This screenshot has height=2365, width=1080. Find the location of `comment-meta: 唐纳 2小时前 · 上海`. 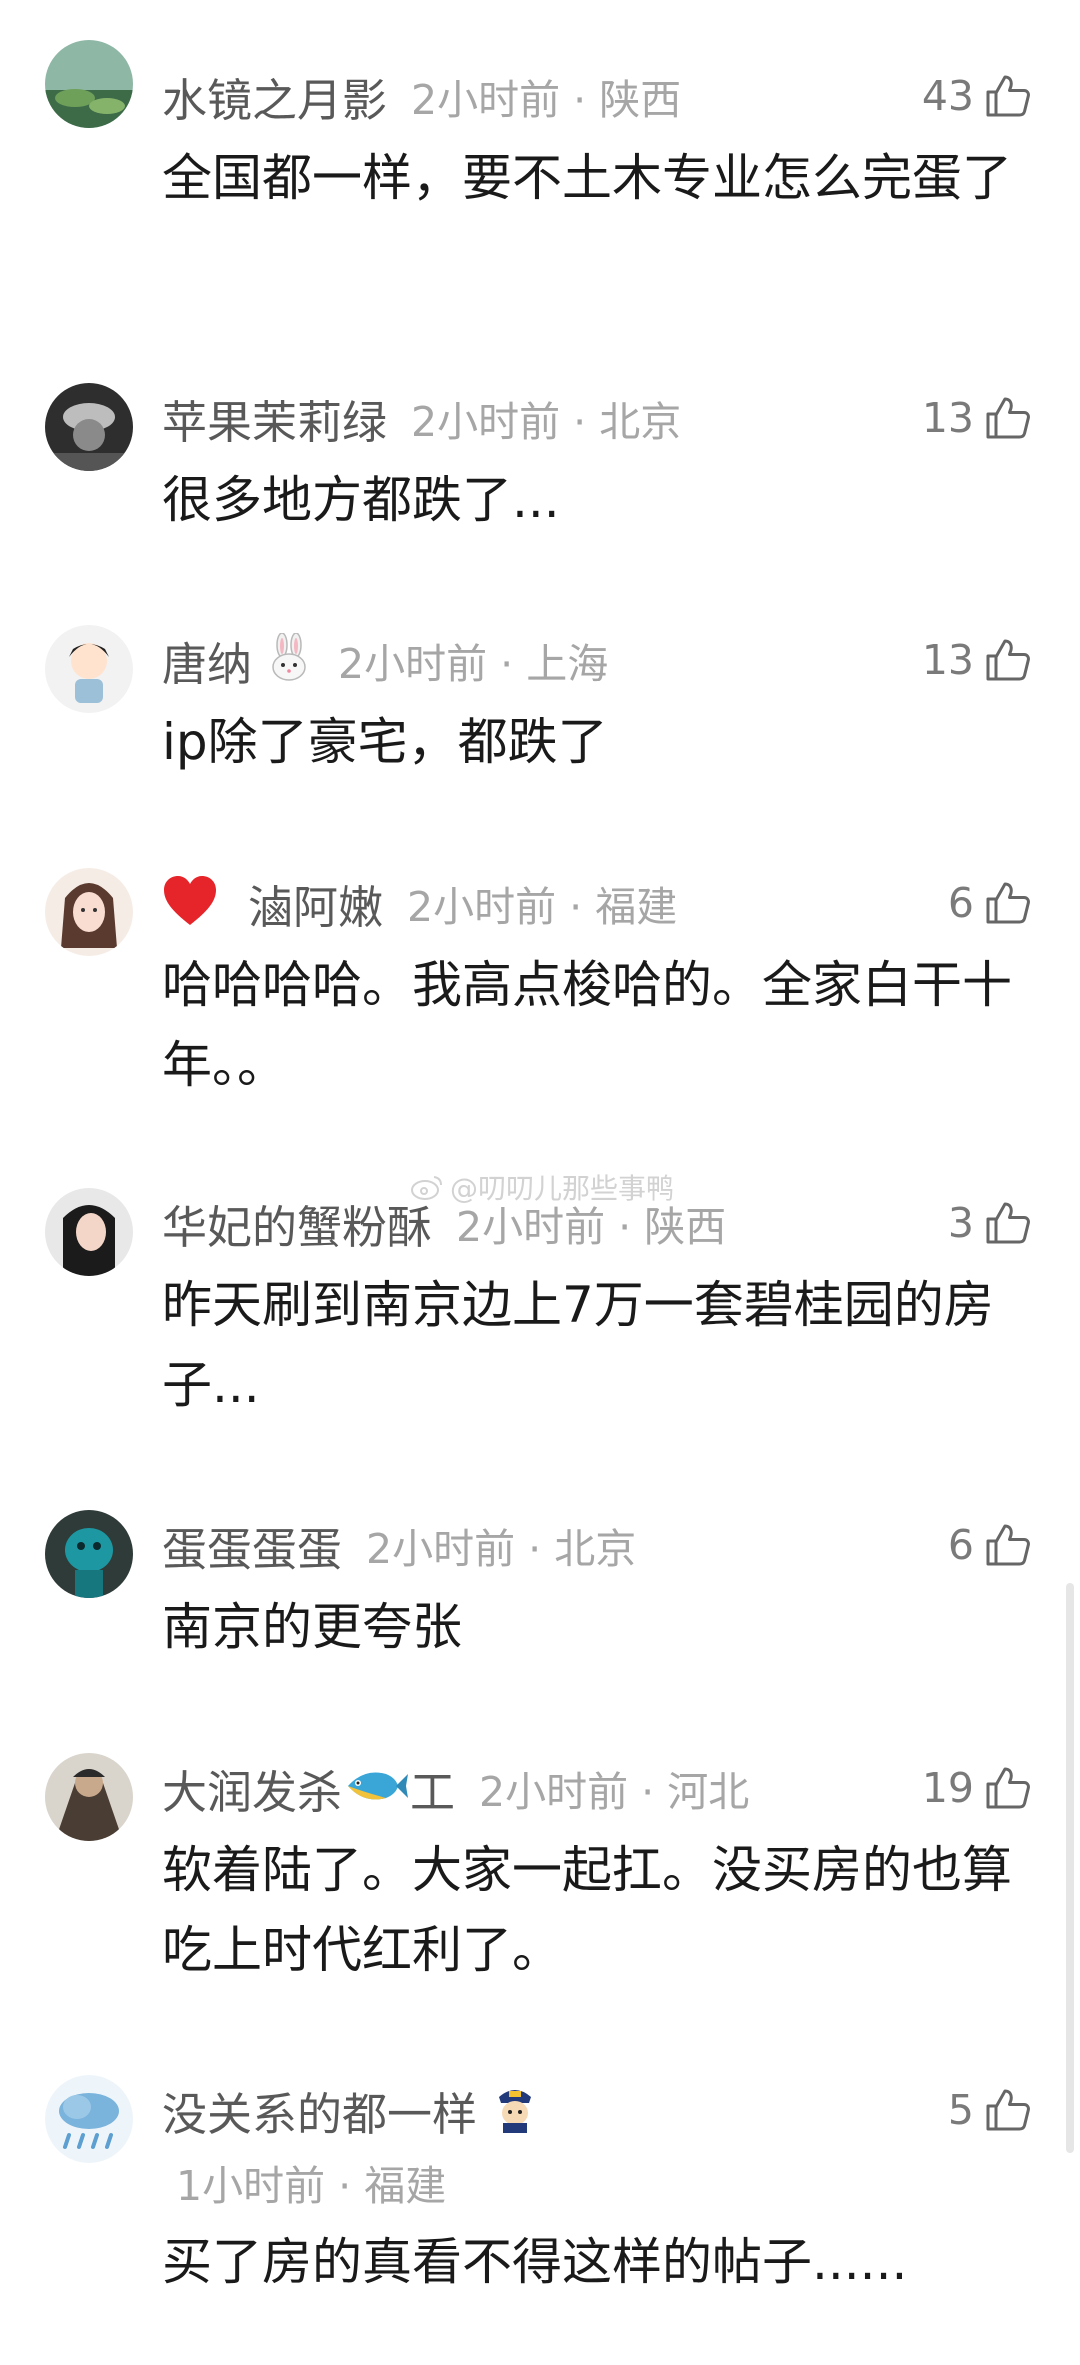

comment-meta: 唐纳 2小时前 · 上海 is located at coordinates (385, 660).